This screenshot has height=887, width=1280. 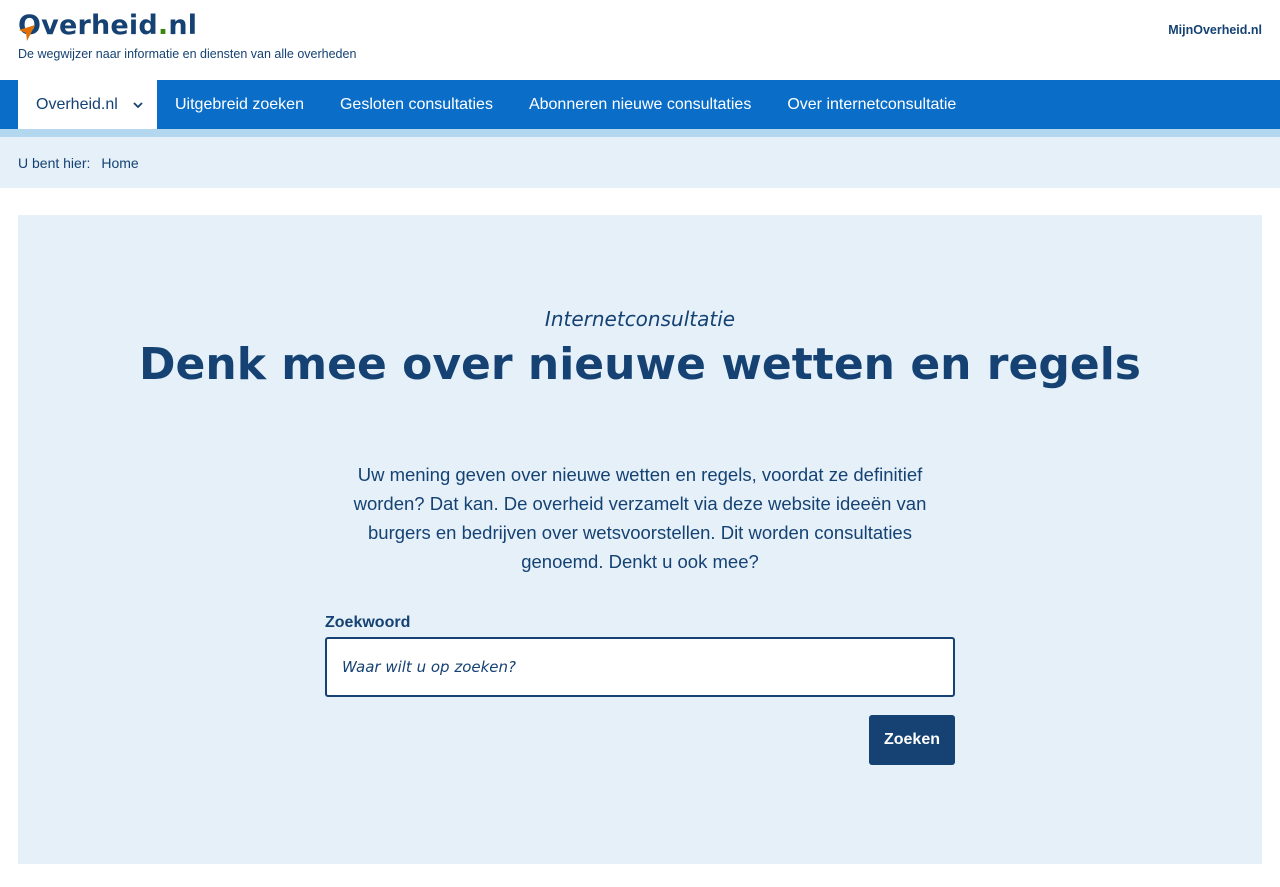 What do you see at coordinates (138, 104) in the screenshot?
I see `chevron-down-icon` at bounding box center [138, 104].